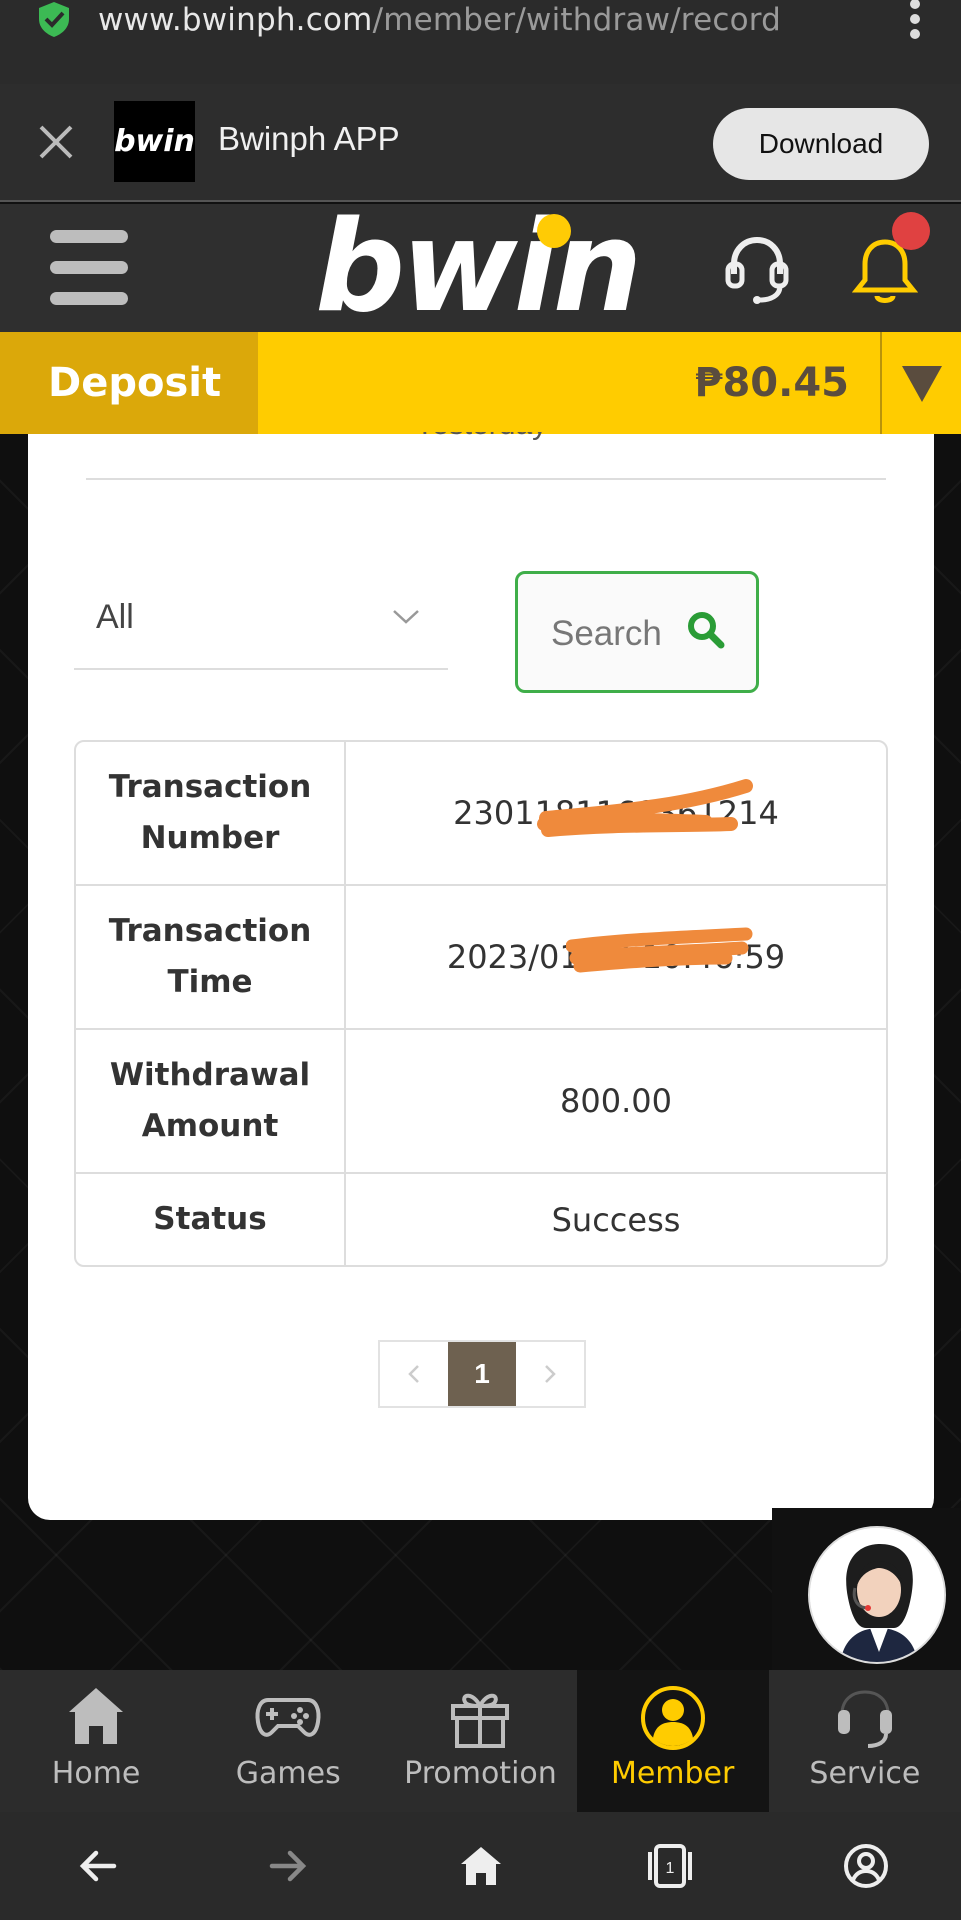 This screenshot has width=961, height=1920. I want to click on nav-label: Service, so click(865, 1773).